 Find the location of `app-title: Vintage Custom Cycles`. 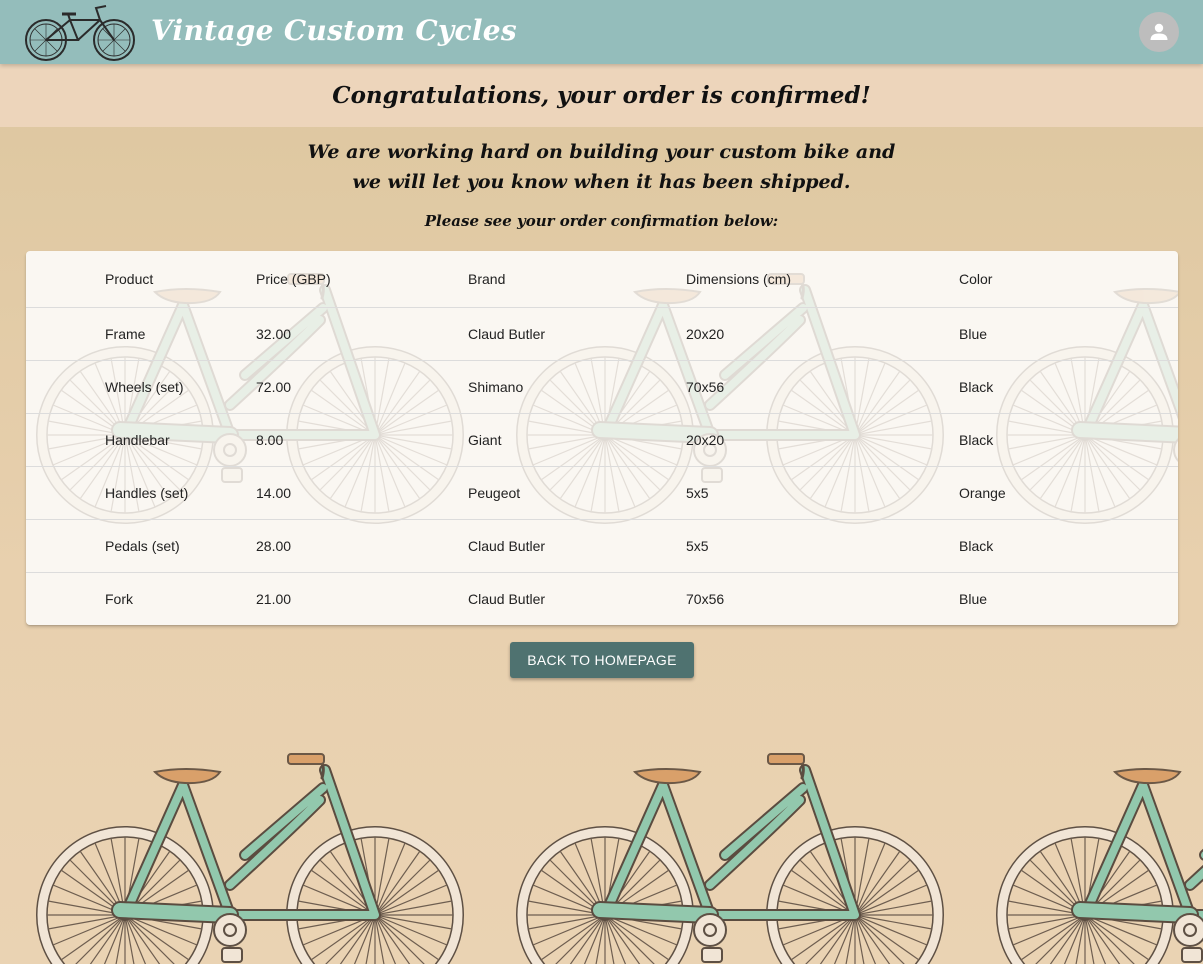

app-title: Vintage Custom Cycles is located at coordinates (334, 30).